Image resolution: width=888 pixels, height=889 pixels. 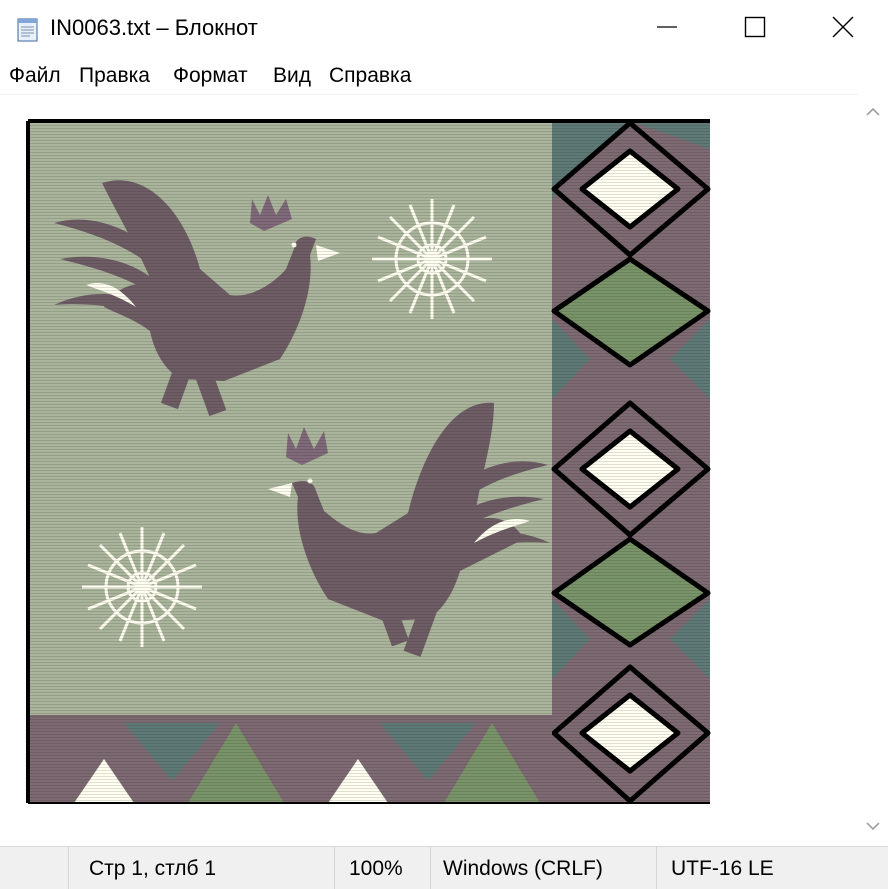 I want to click on menu-help: Справка, so click(x=370, y=76).